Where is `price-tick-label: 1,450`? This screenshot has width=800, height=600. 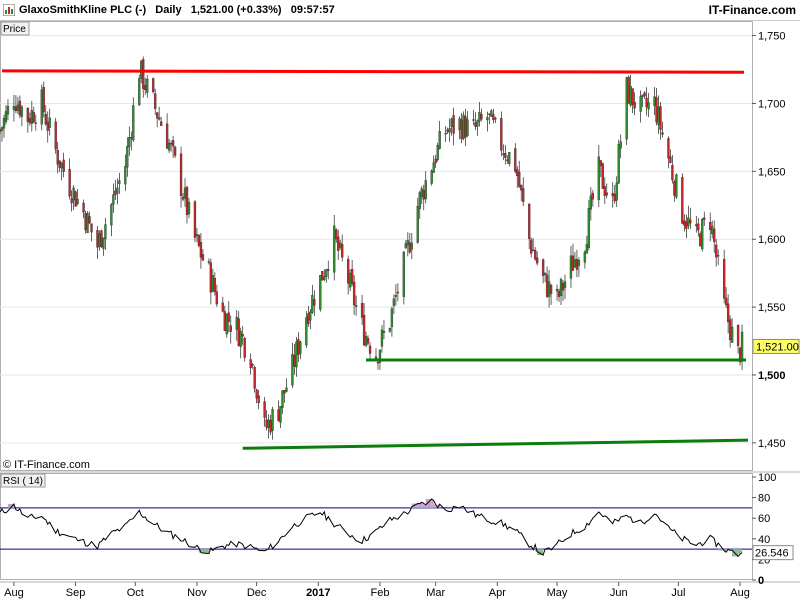
price-tick-label: 1,450 is located at coordinates (772, 444).